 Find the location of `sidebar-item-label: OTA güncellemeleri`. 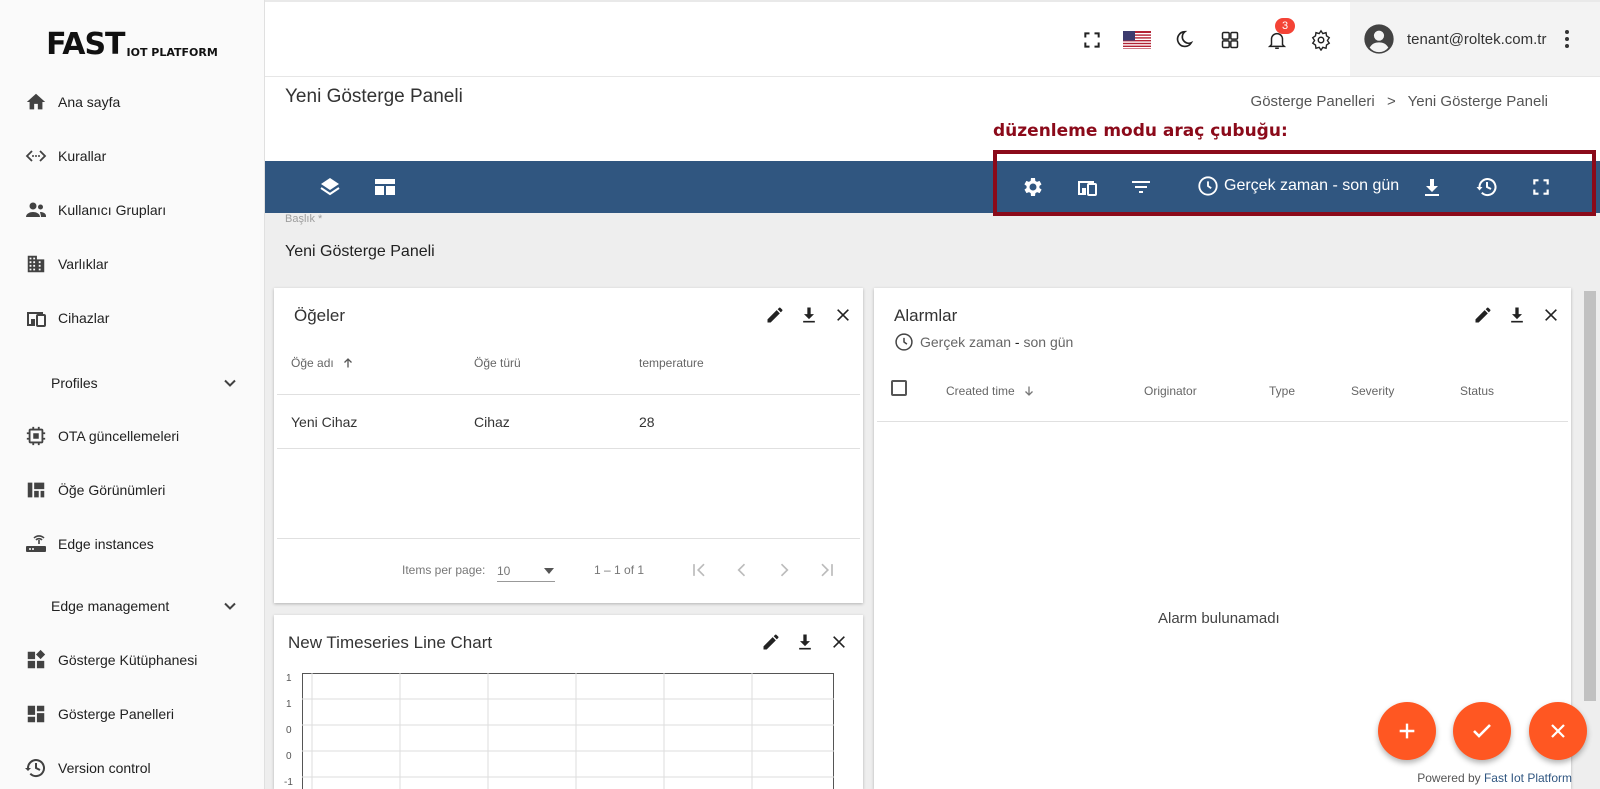

sidebar-item-label: OTA güncellemeleri is located at coordinates (119, 436).